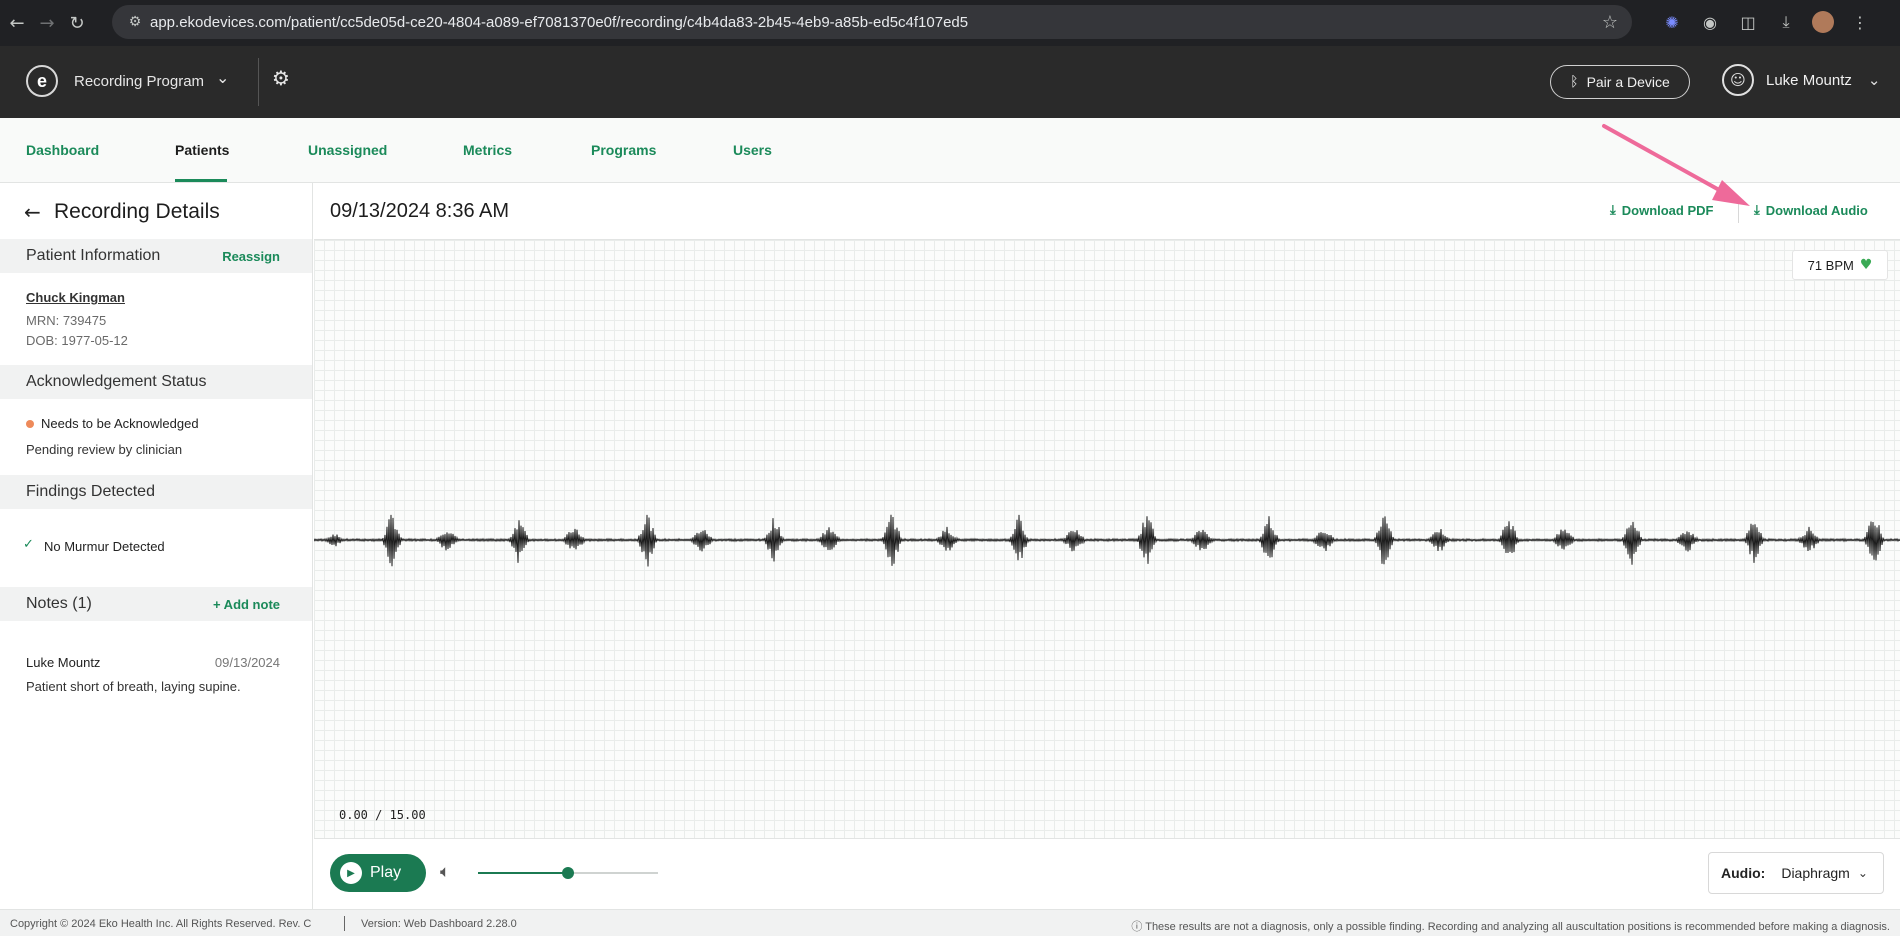  Describe the element at coordinates (202, 150) in the screenshot. I see `tab-patients: Patients` at that location.